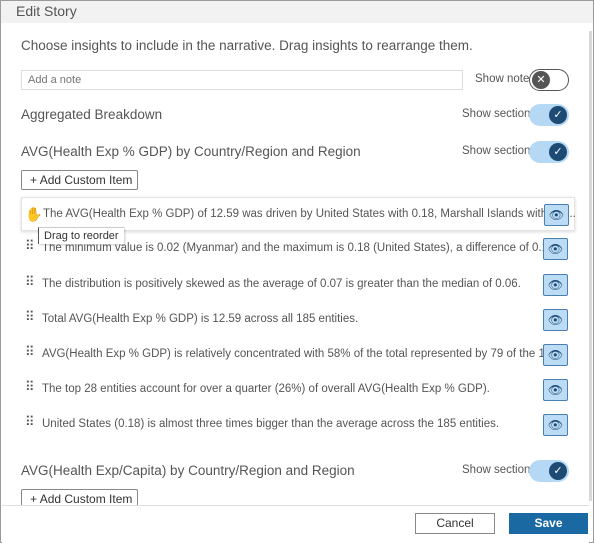 This screenshot has width=594, height=543. What do you see at coordinates (46, 11) in the screenshot?
I see `dialog-title: Edit Story` at bounding box center [46, 11].